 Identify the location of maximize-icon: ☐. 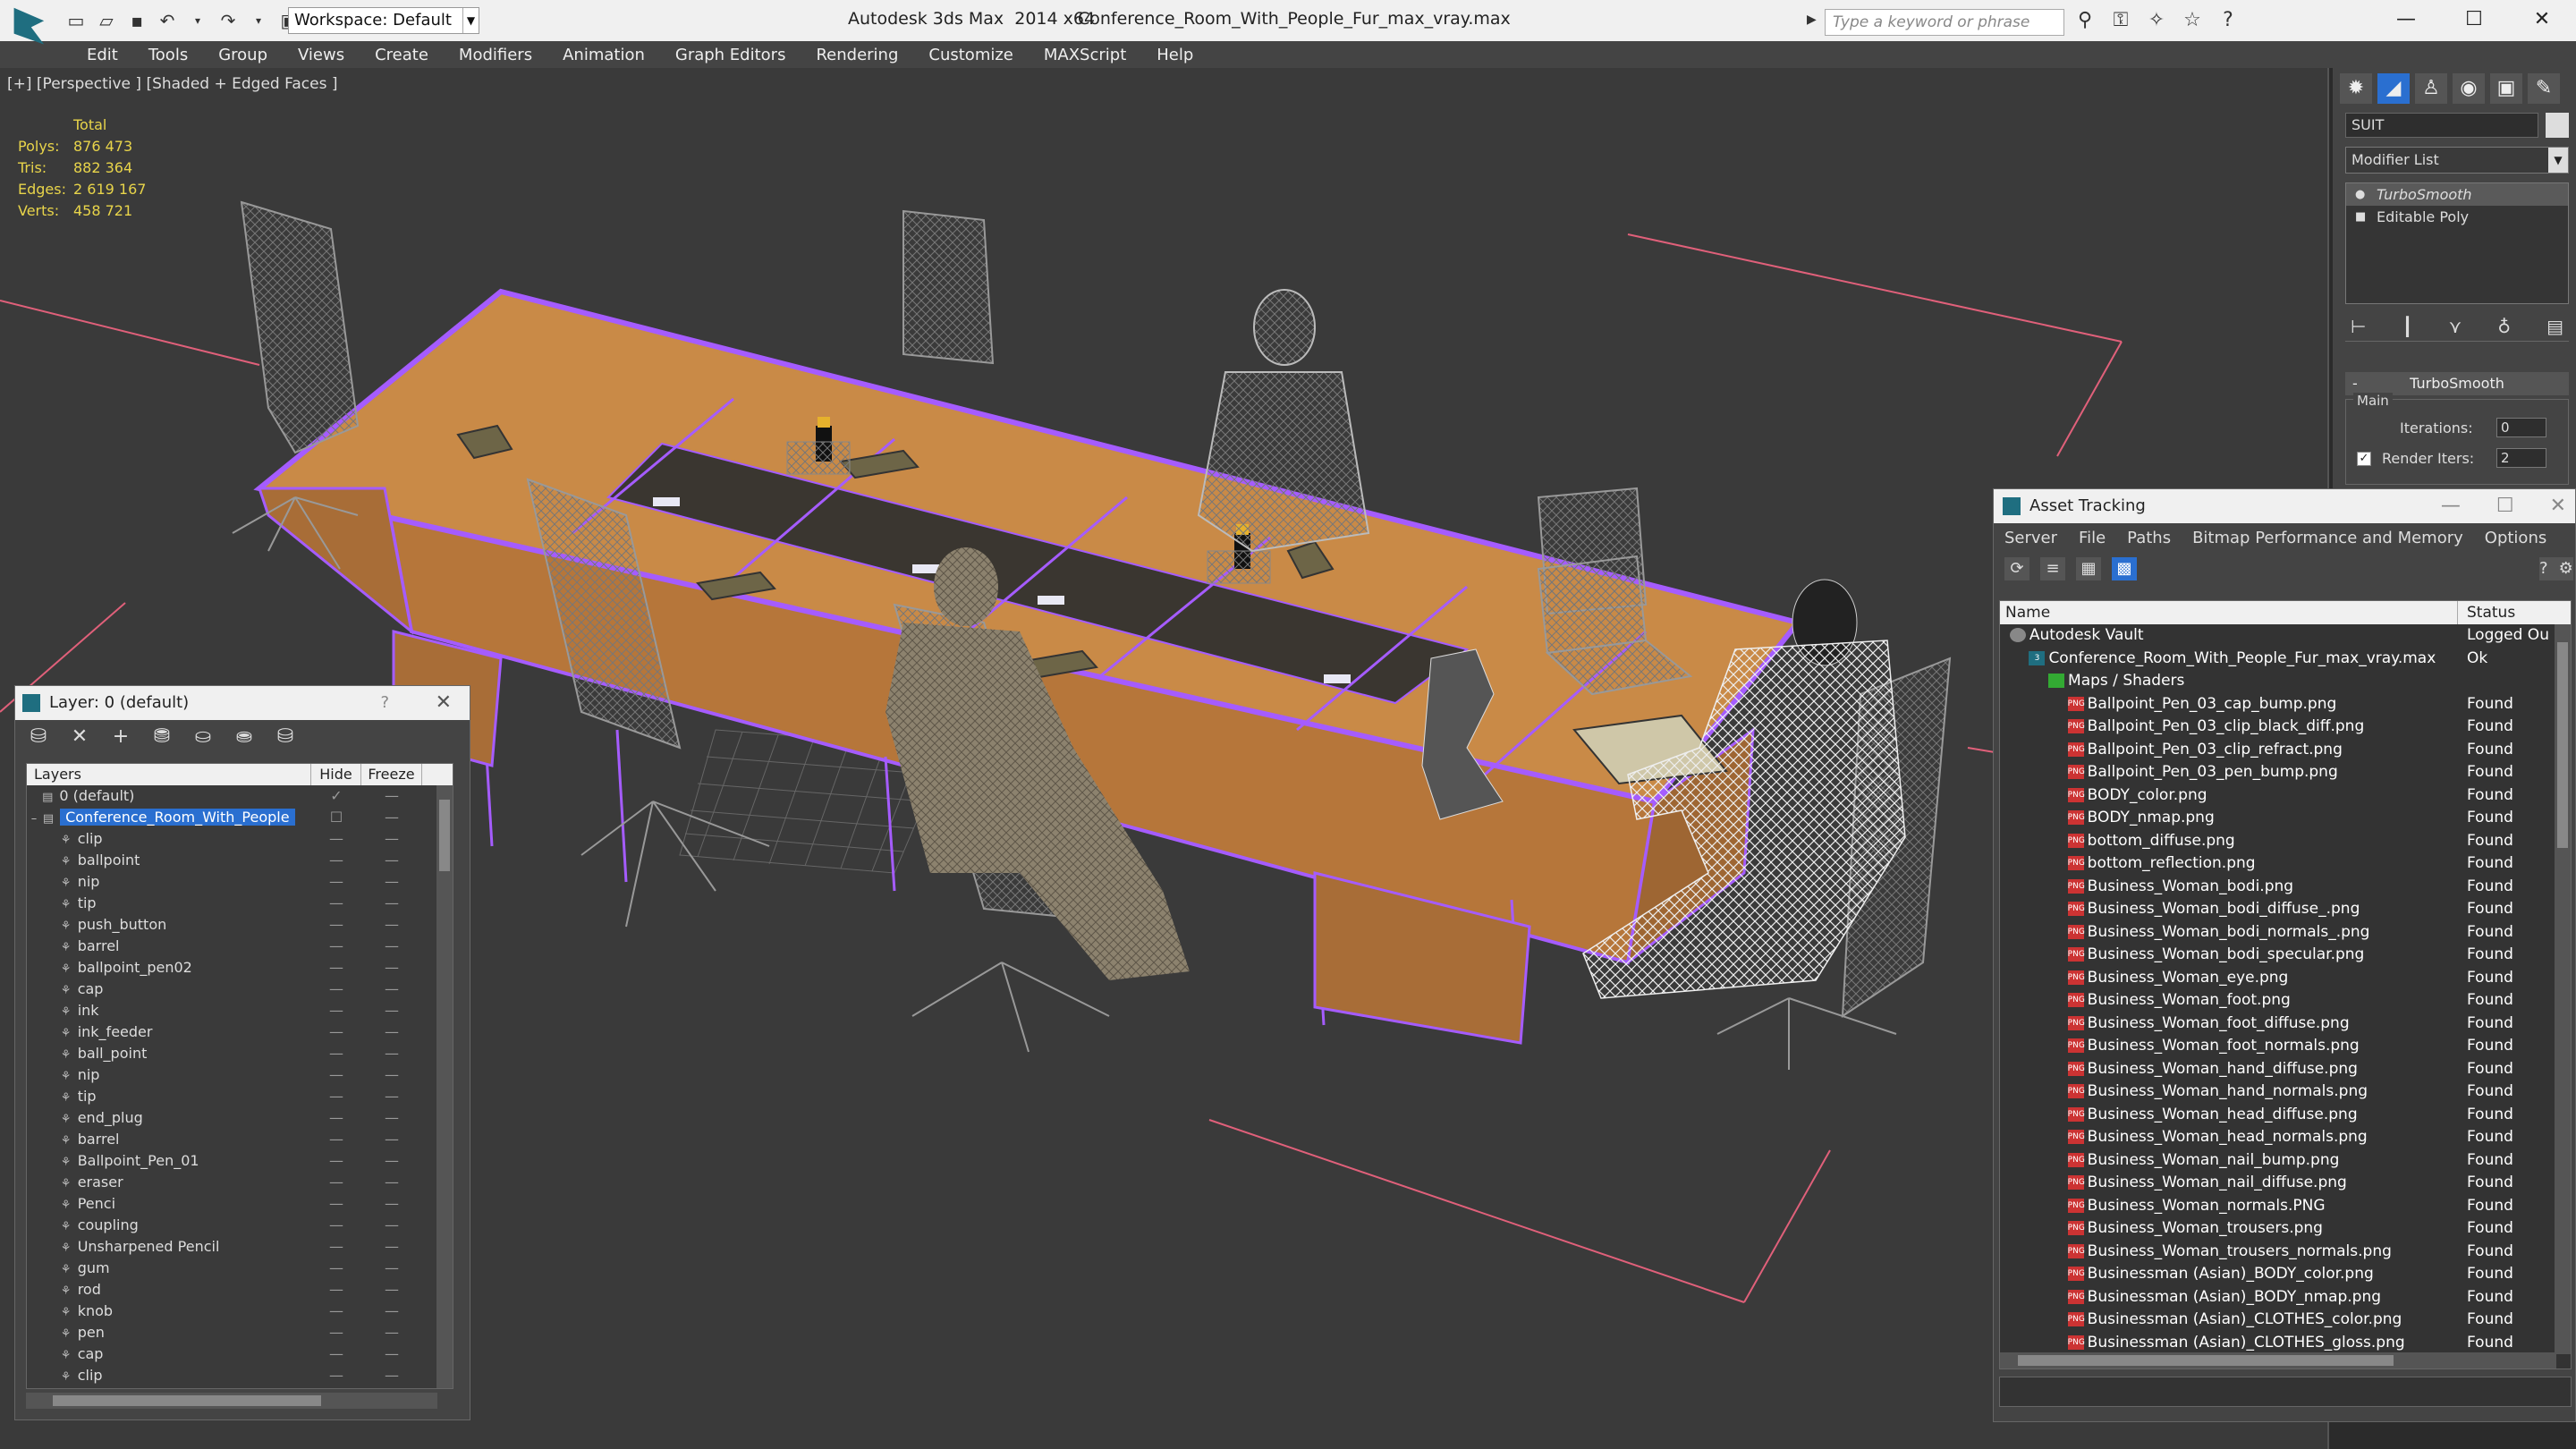
(2474, 19).